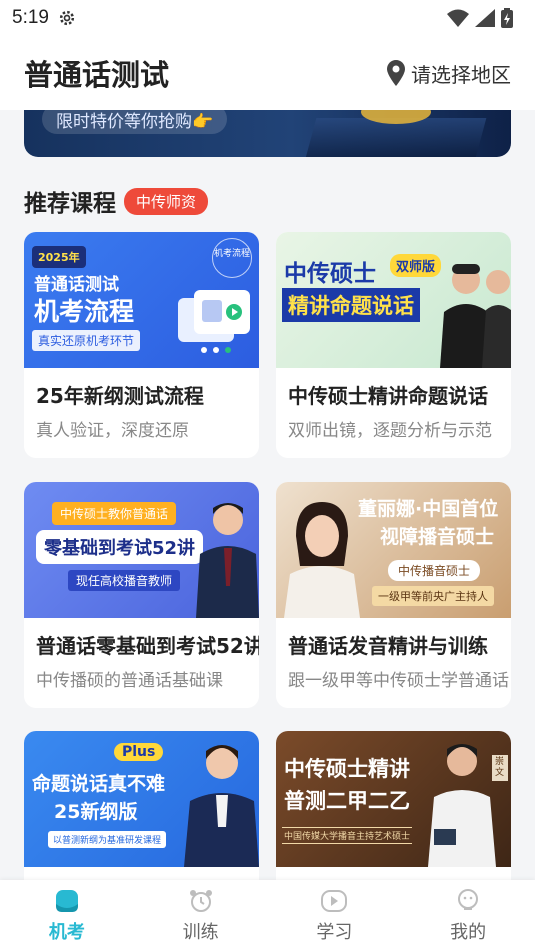  I want to click on course-subtitle: 跟一级甲等中传硕士学普通话, so click(398, 681).